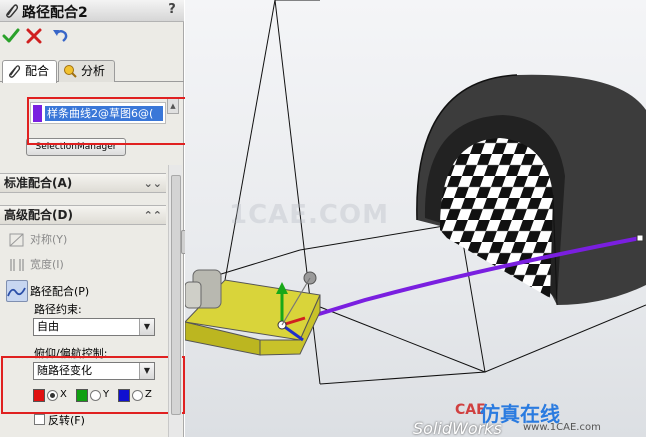 This screenshot has height=437, width=646. What do you see at coordinates (146, 327) in the screenshot?
I see `dropdown-arrow-icon: ▼` at bounding box center [146, 327].